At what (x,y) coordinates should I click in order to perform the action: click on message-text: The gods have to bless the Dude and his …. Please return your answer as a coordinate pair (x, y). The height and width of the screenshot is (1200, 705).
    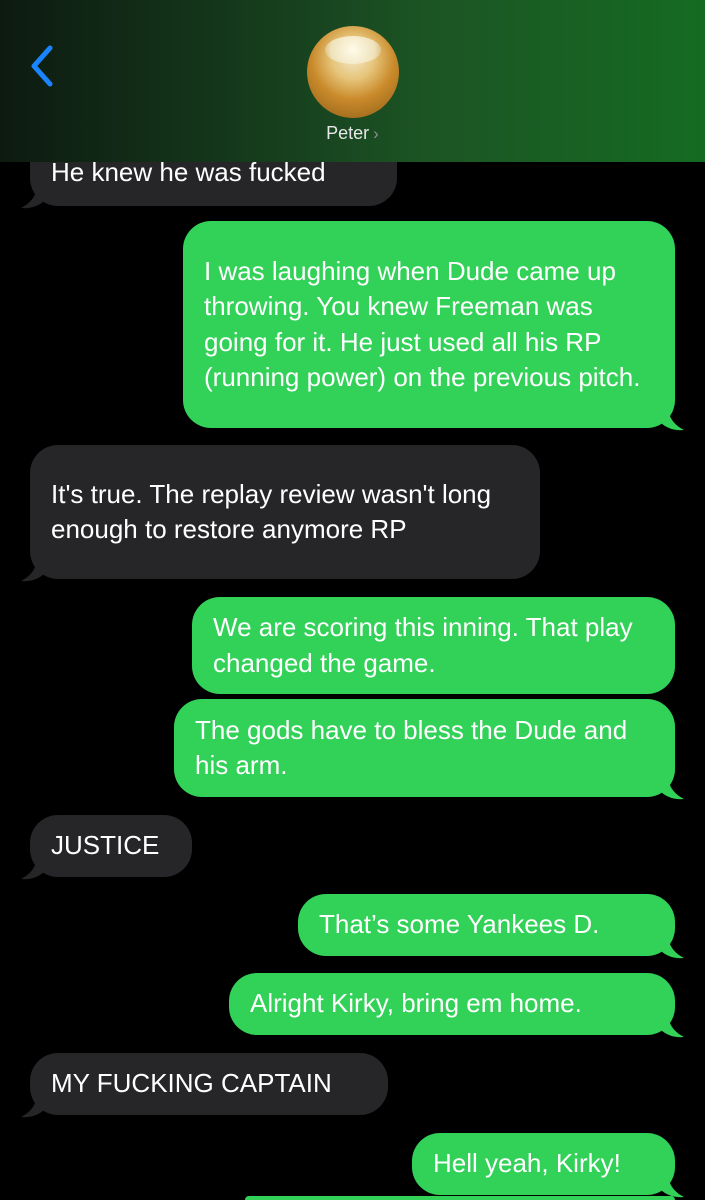
    Looking at the image, I should click on (411, 747).